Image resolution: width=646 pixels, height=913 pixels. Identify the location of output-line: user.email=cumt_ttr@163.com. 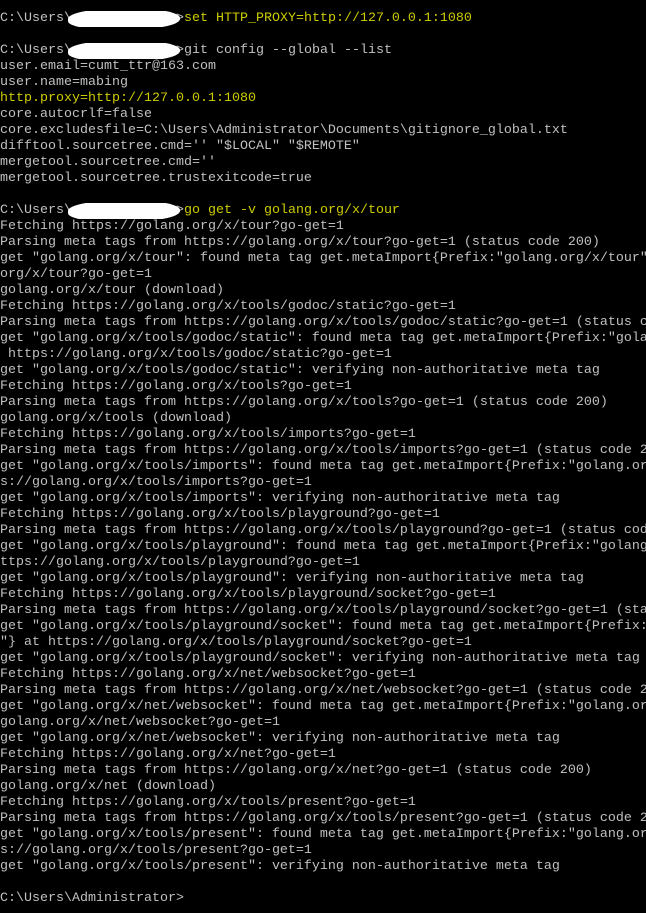
(108, 66).